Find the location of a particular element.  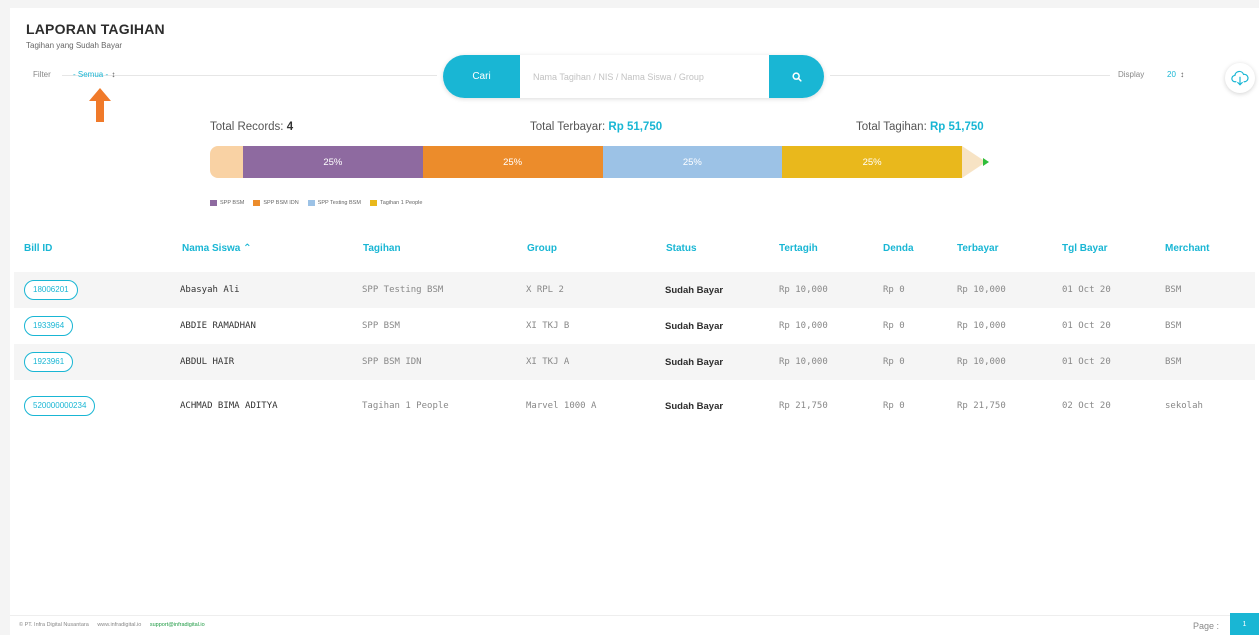

total-records-value: 4 is located at coordinates (290, 127).